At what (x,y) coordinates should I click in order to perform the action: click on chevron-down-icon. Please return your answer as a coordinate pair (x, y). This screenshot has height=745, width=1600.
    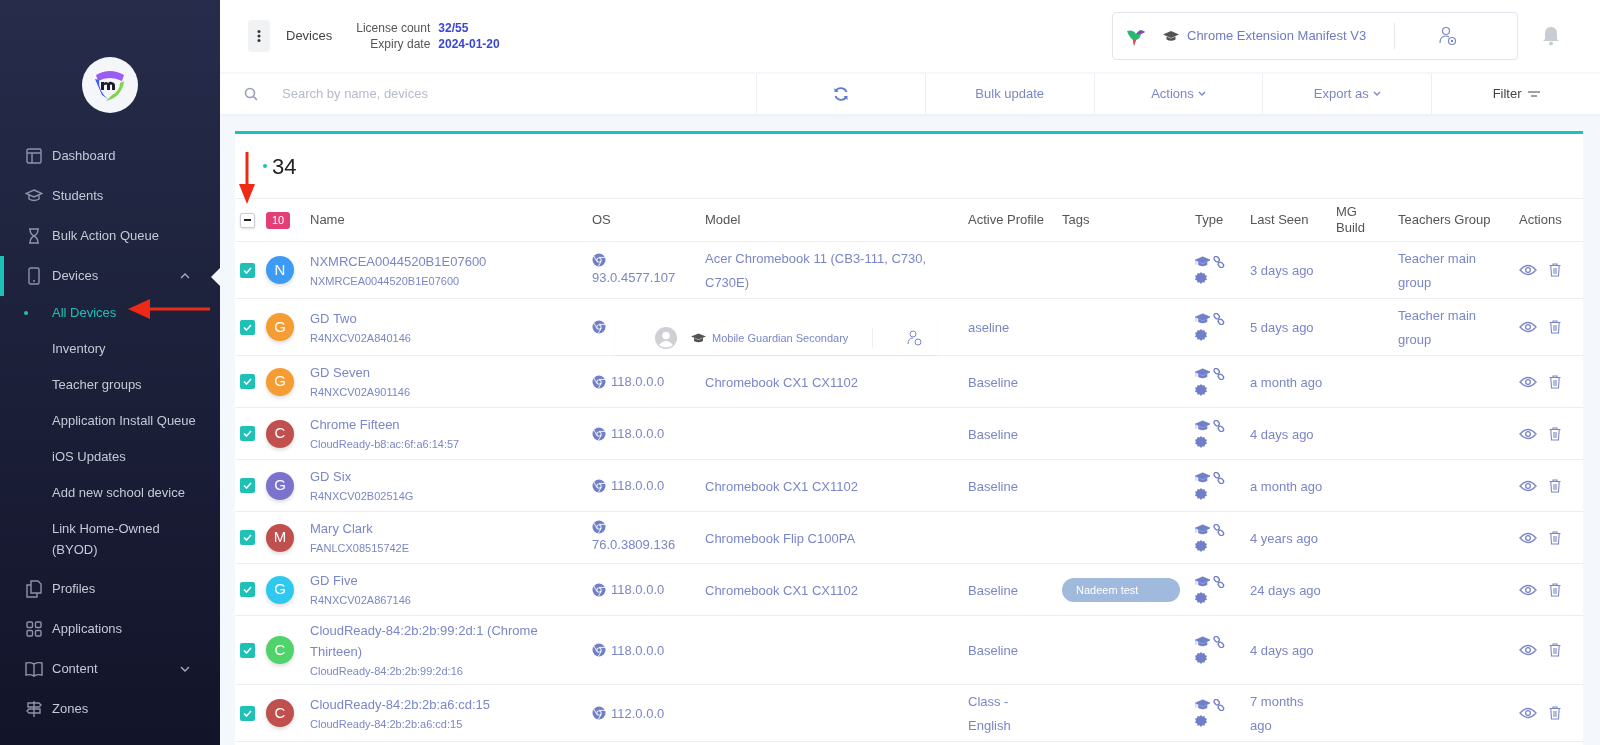
    Looking at the image, I should click on (1376, 94).